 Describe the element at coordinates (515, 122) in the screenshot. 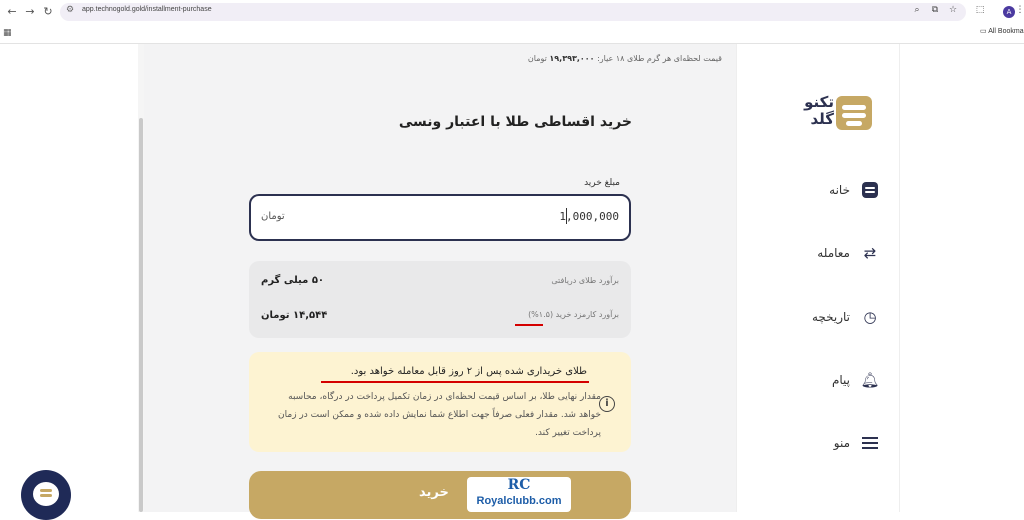

I see `page-title: خرید اقساطی طلا با اعتبار ونسی` at that location.